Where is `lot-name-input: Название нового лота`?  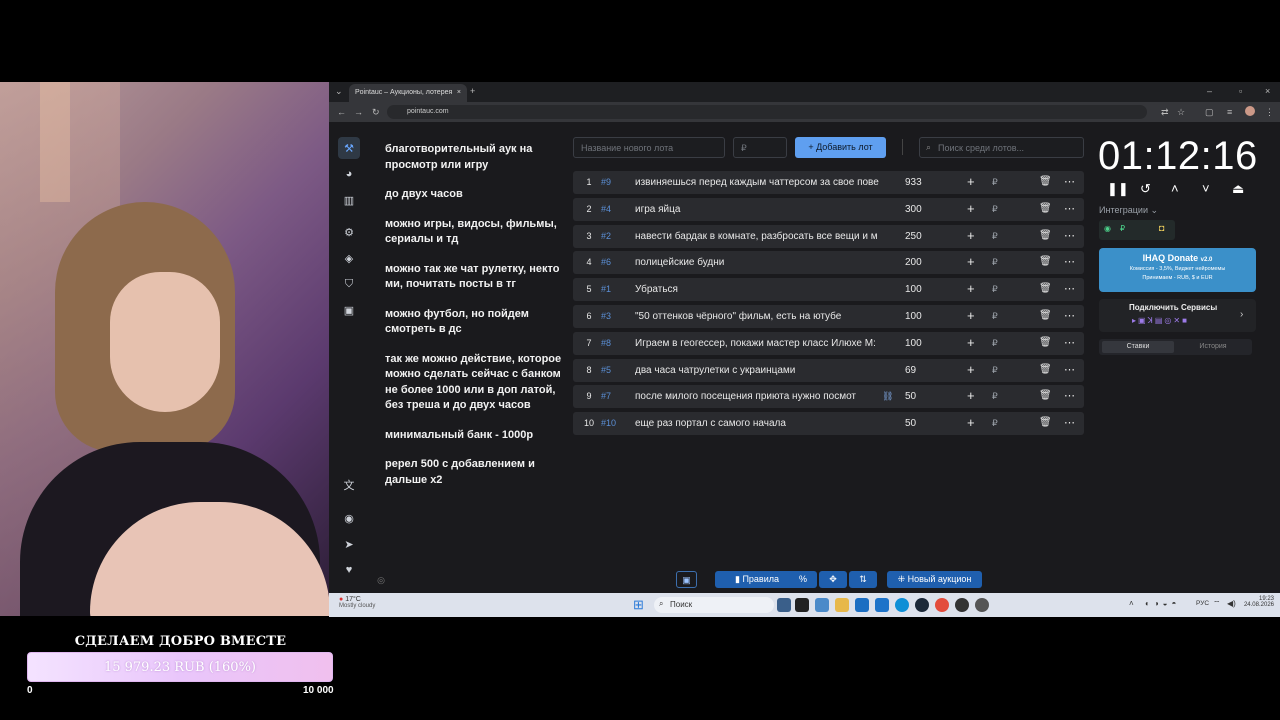 lot-name-input: Название нового лота is located at coordinates (649, 147).